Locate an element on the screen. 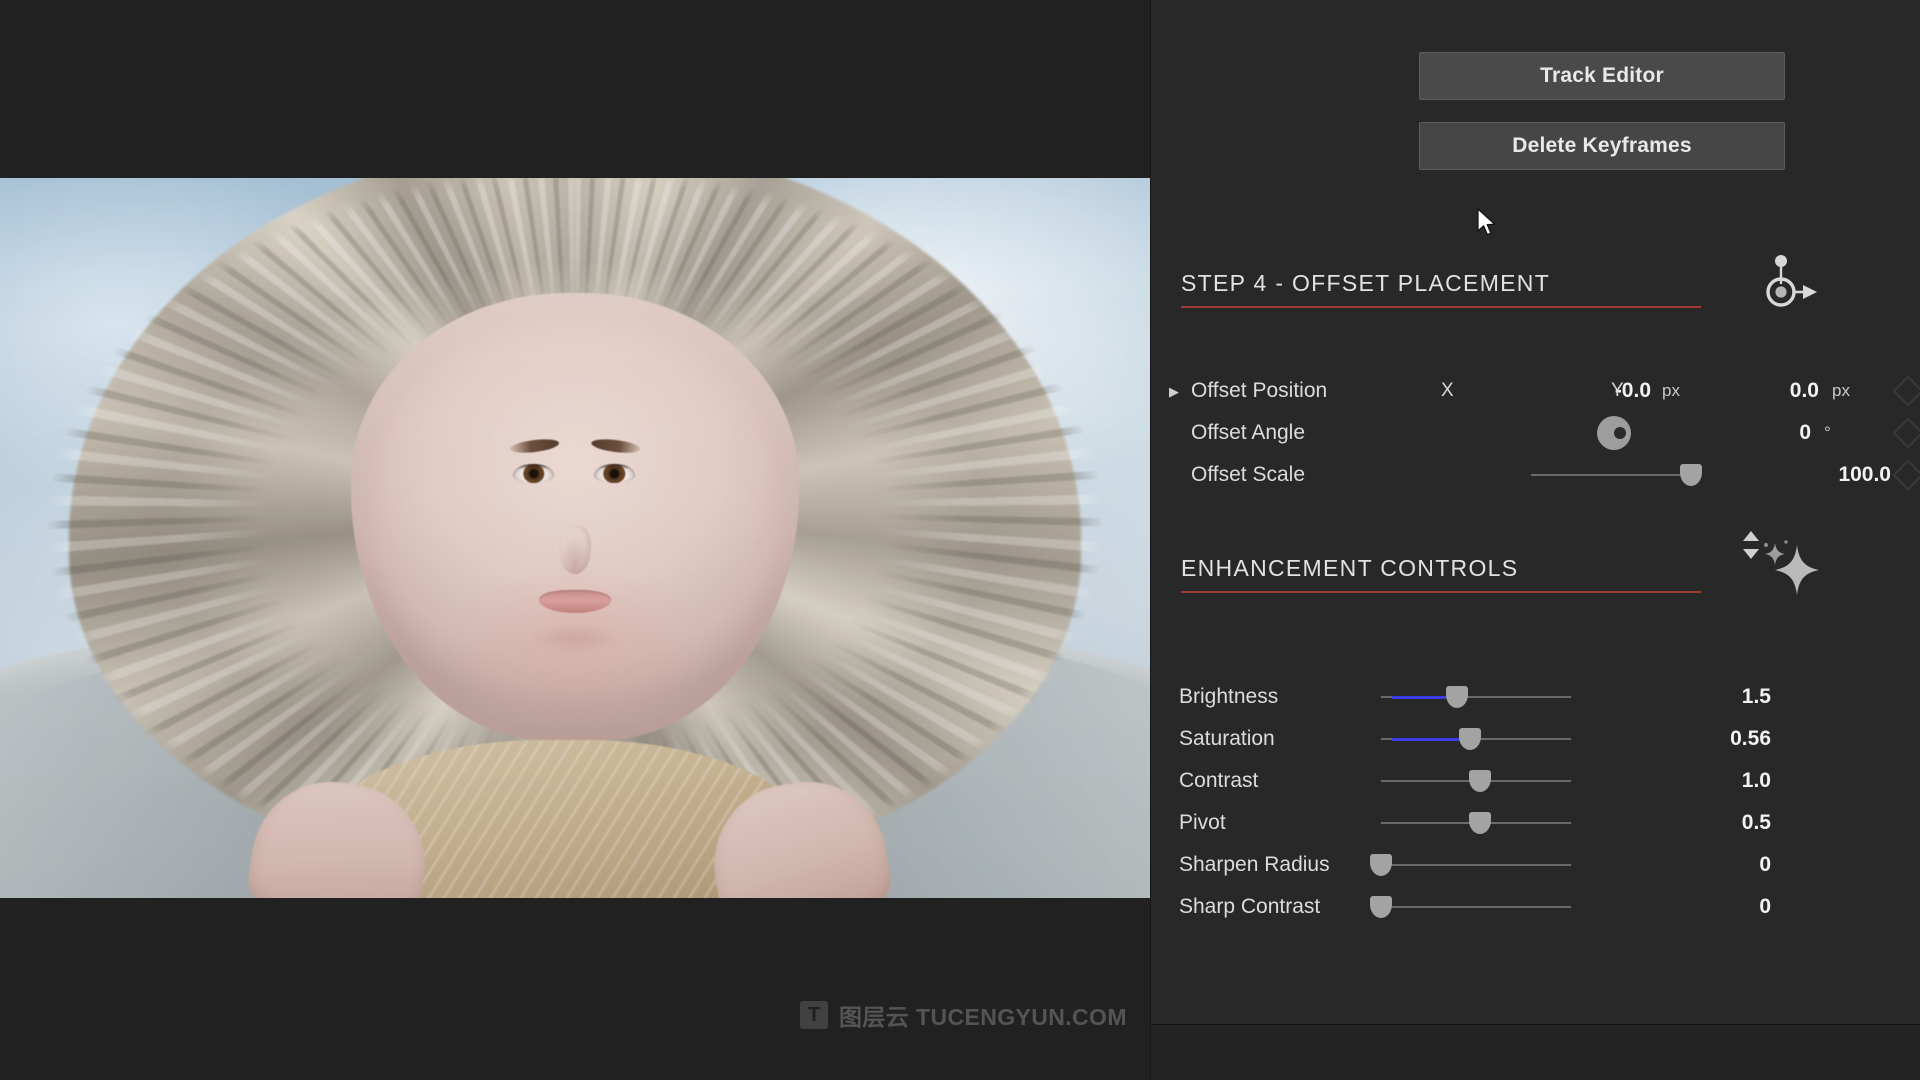 Image resolution: width=1920 pixels, height=1080 pixels. section-header-step4: STEP 4 - OFFSET PLACEMENT is located at coordinates (1499, 281).